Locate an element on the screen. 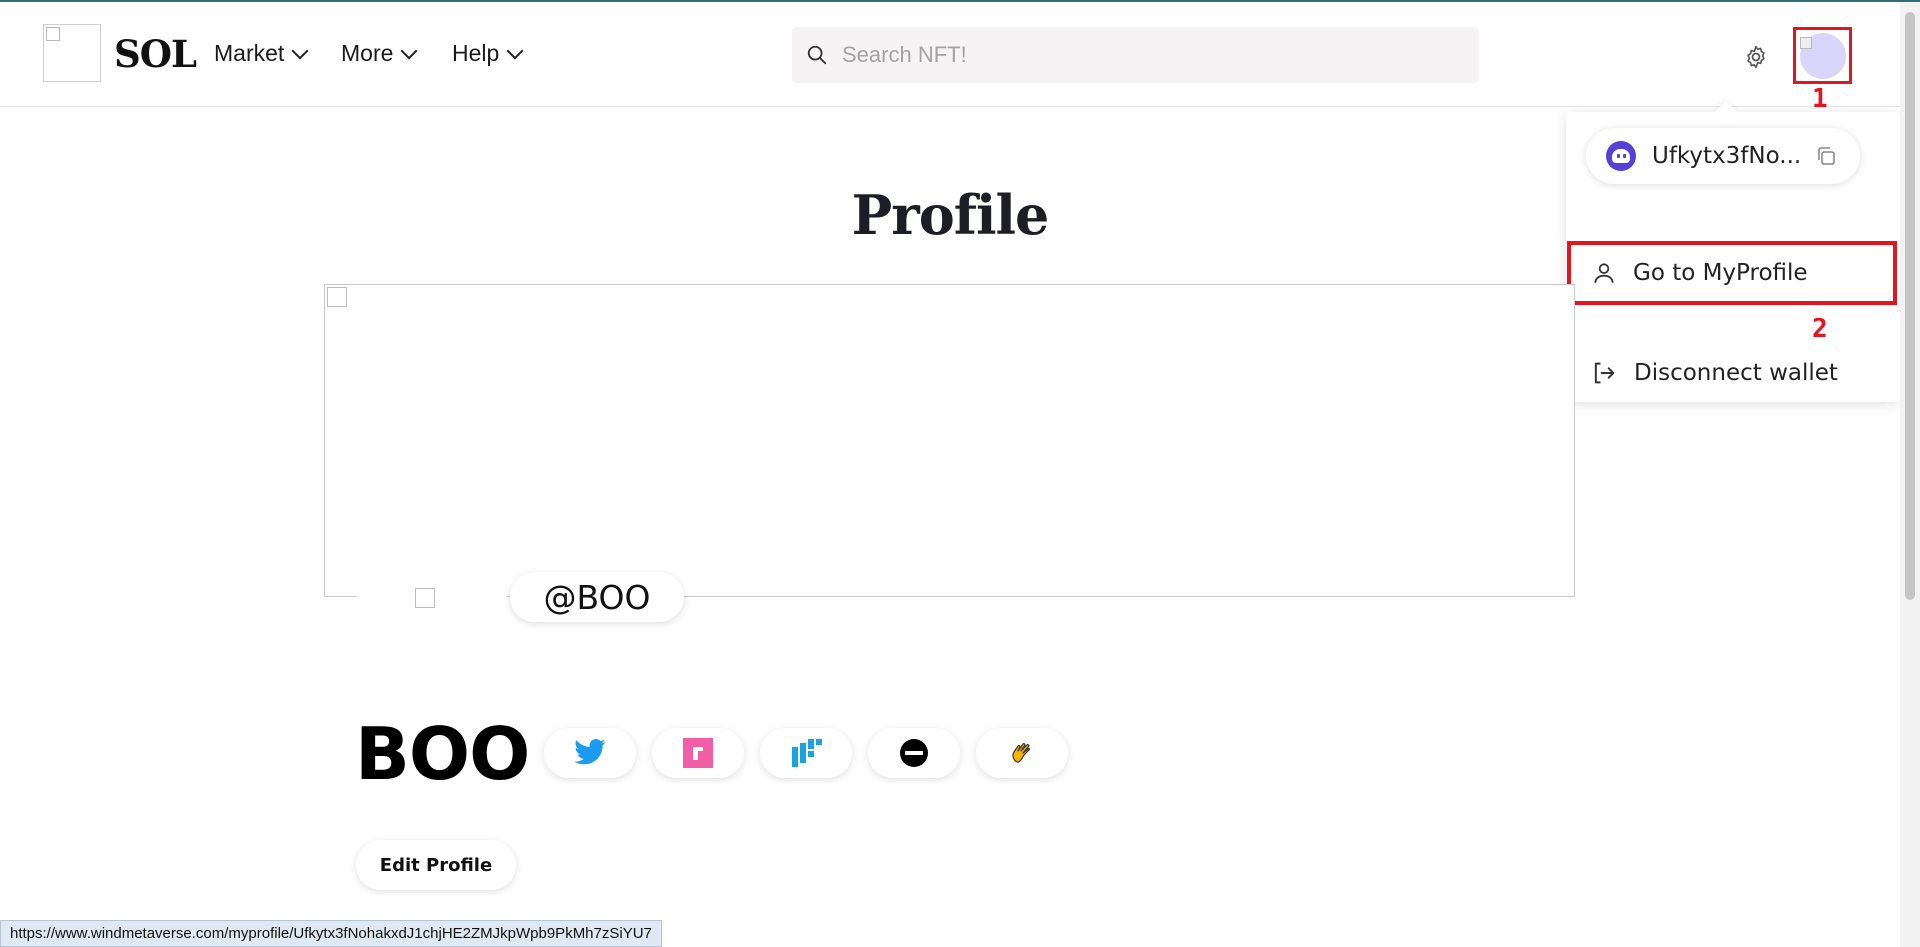  nav-market-label: Market is located at coordinates (249, 53).